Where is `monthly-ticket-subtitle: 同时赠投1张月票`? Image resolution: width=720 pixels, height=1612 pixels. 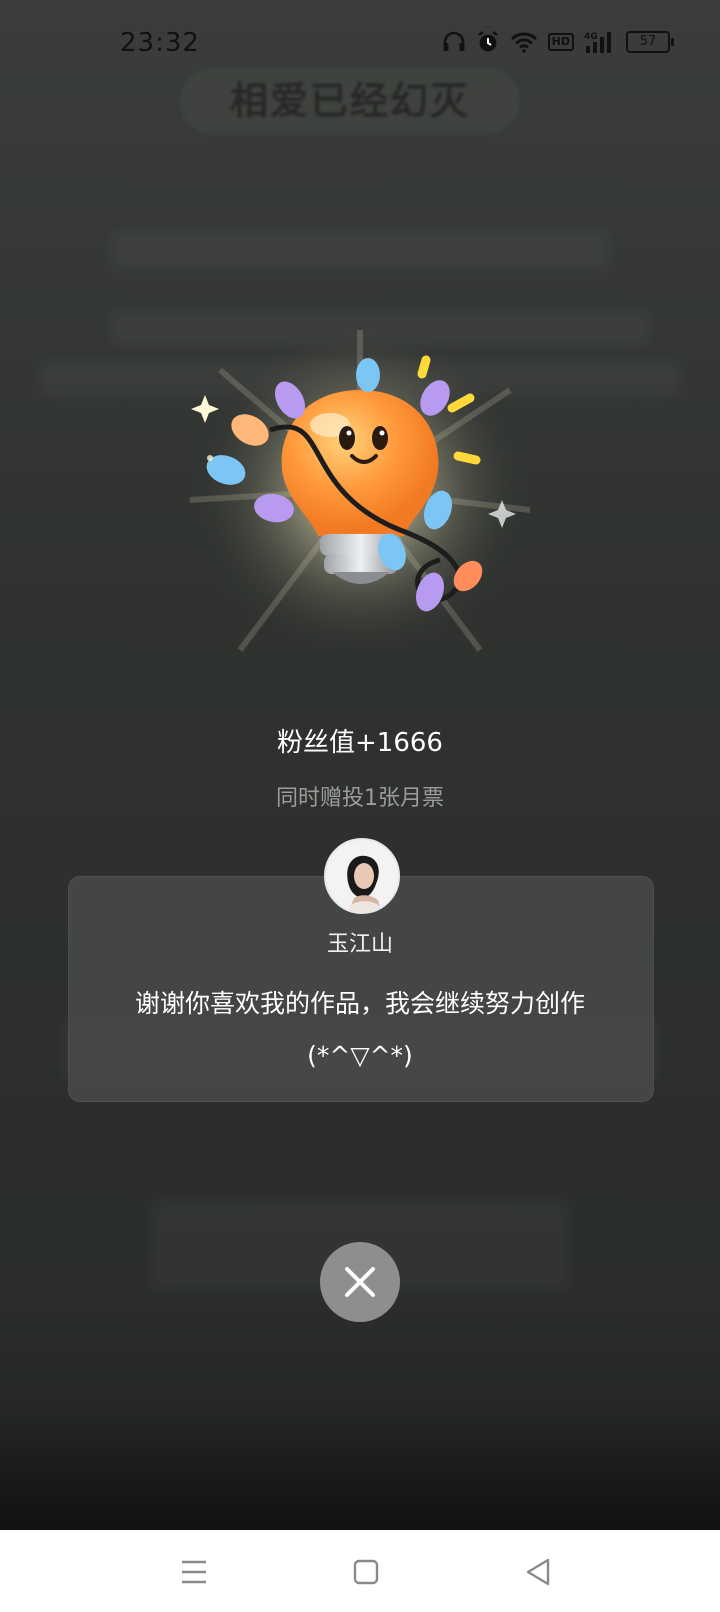 monthly-ticket-subtitle: 同时赠投1张月票 is located at coordinates (360, 798).